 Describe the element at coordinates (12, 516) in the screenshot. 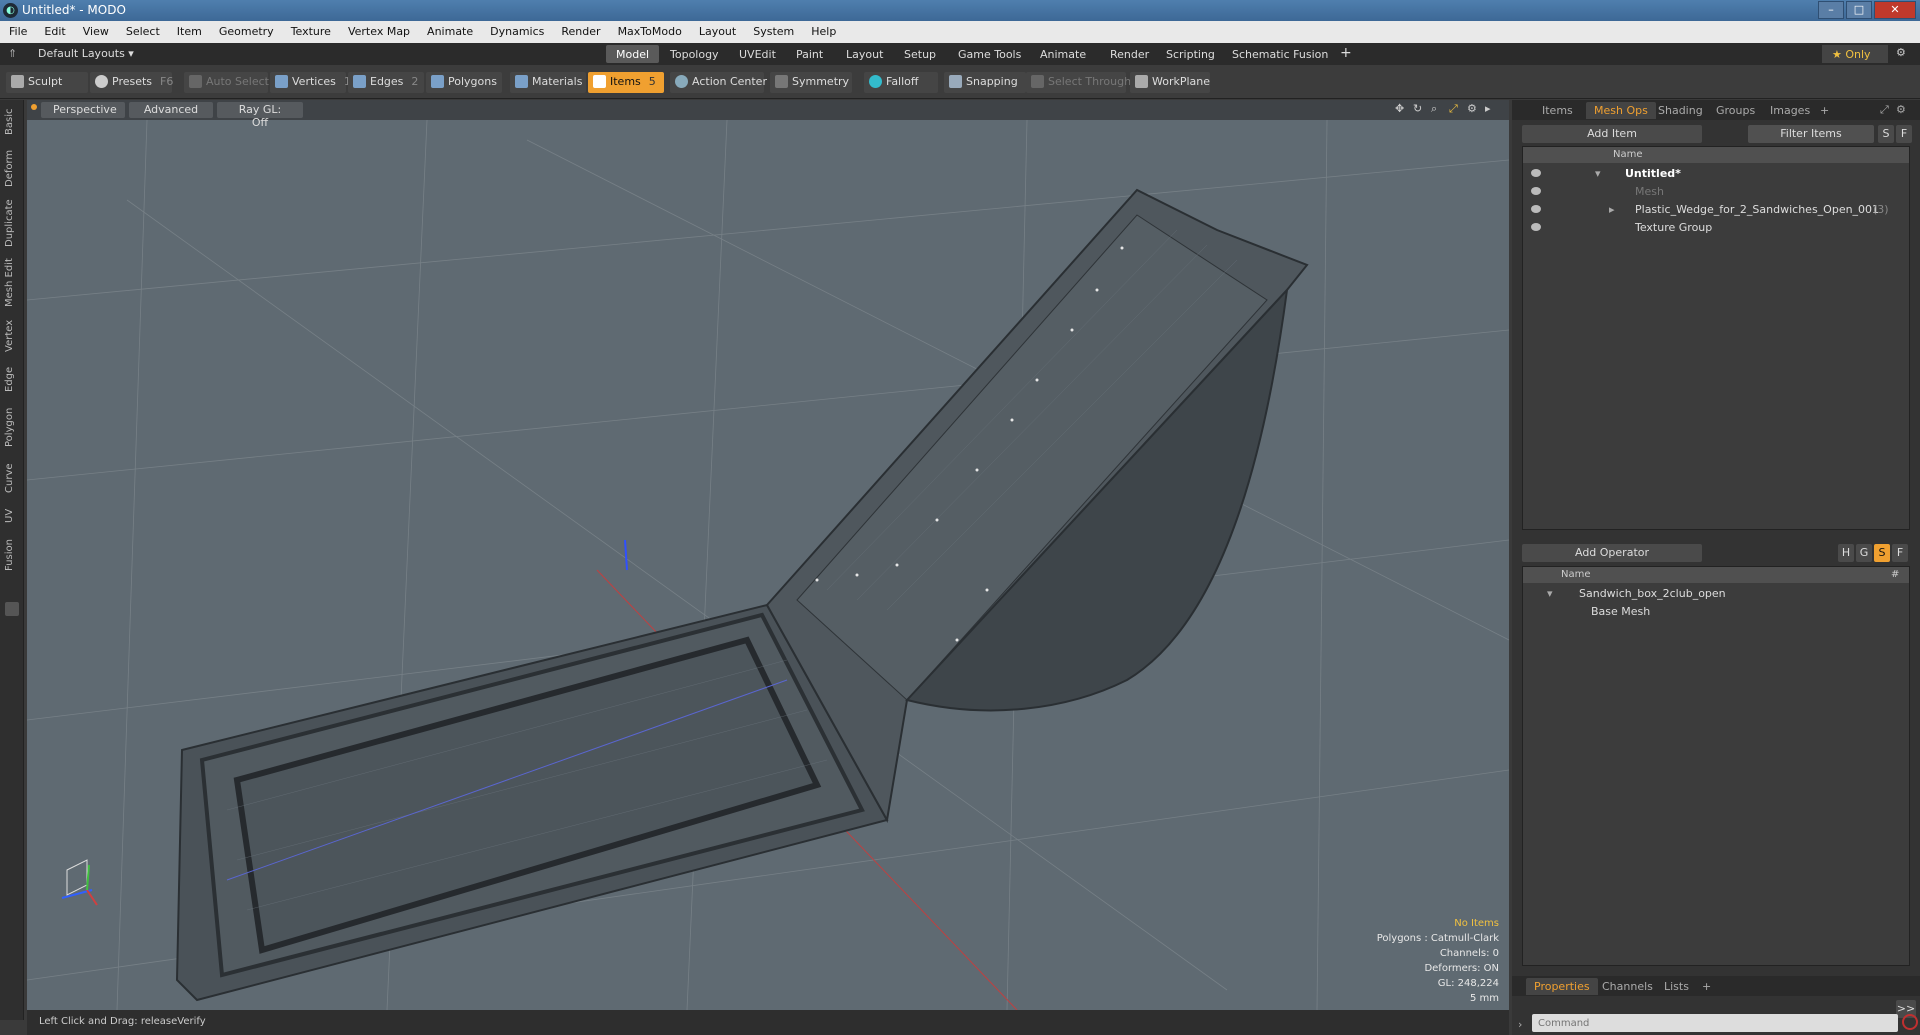

I see `side-tab-uv: UV` at that location.